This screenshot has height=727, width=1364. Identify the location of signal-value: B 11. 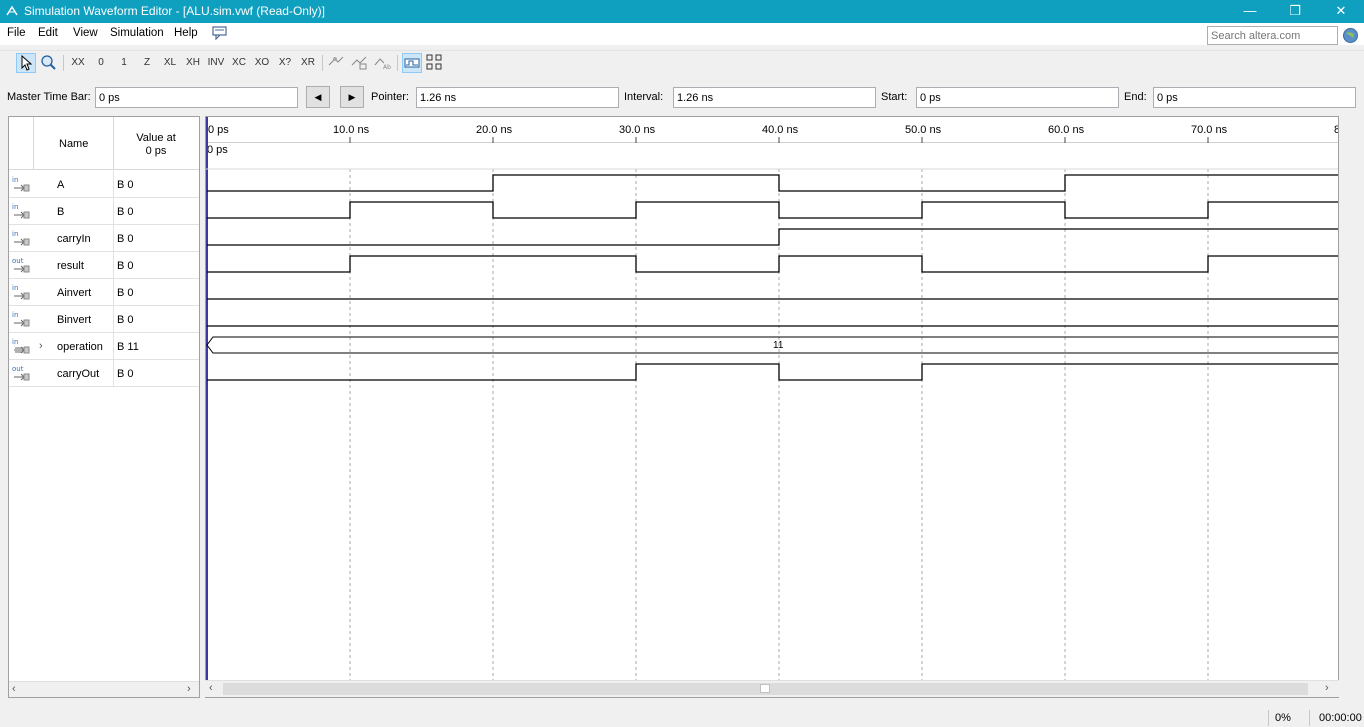
(128, 347).